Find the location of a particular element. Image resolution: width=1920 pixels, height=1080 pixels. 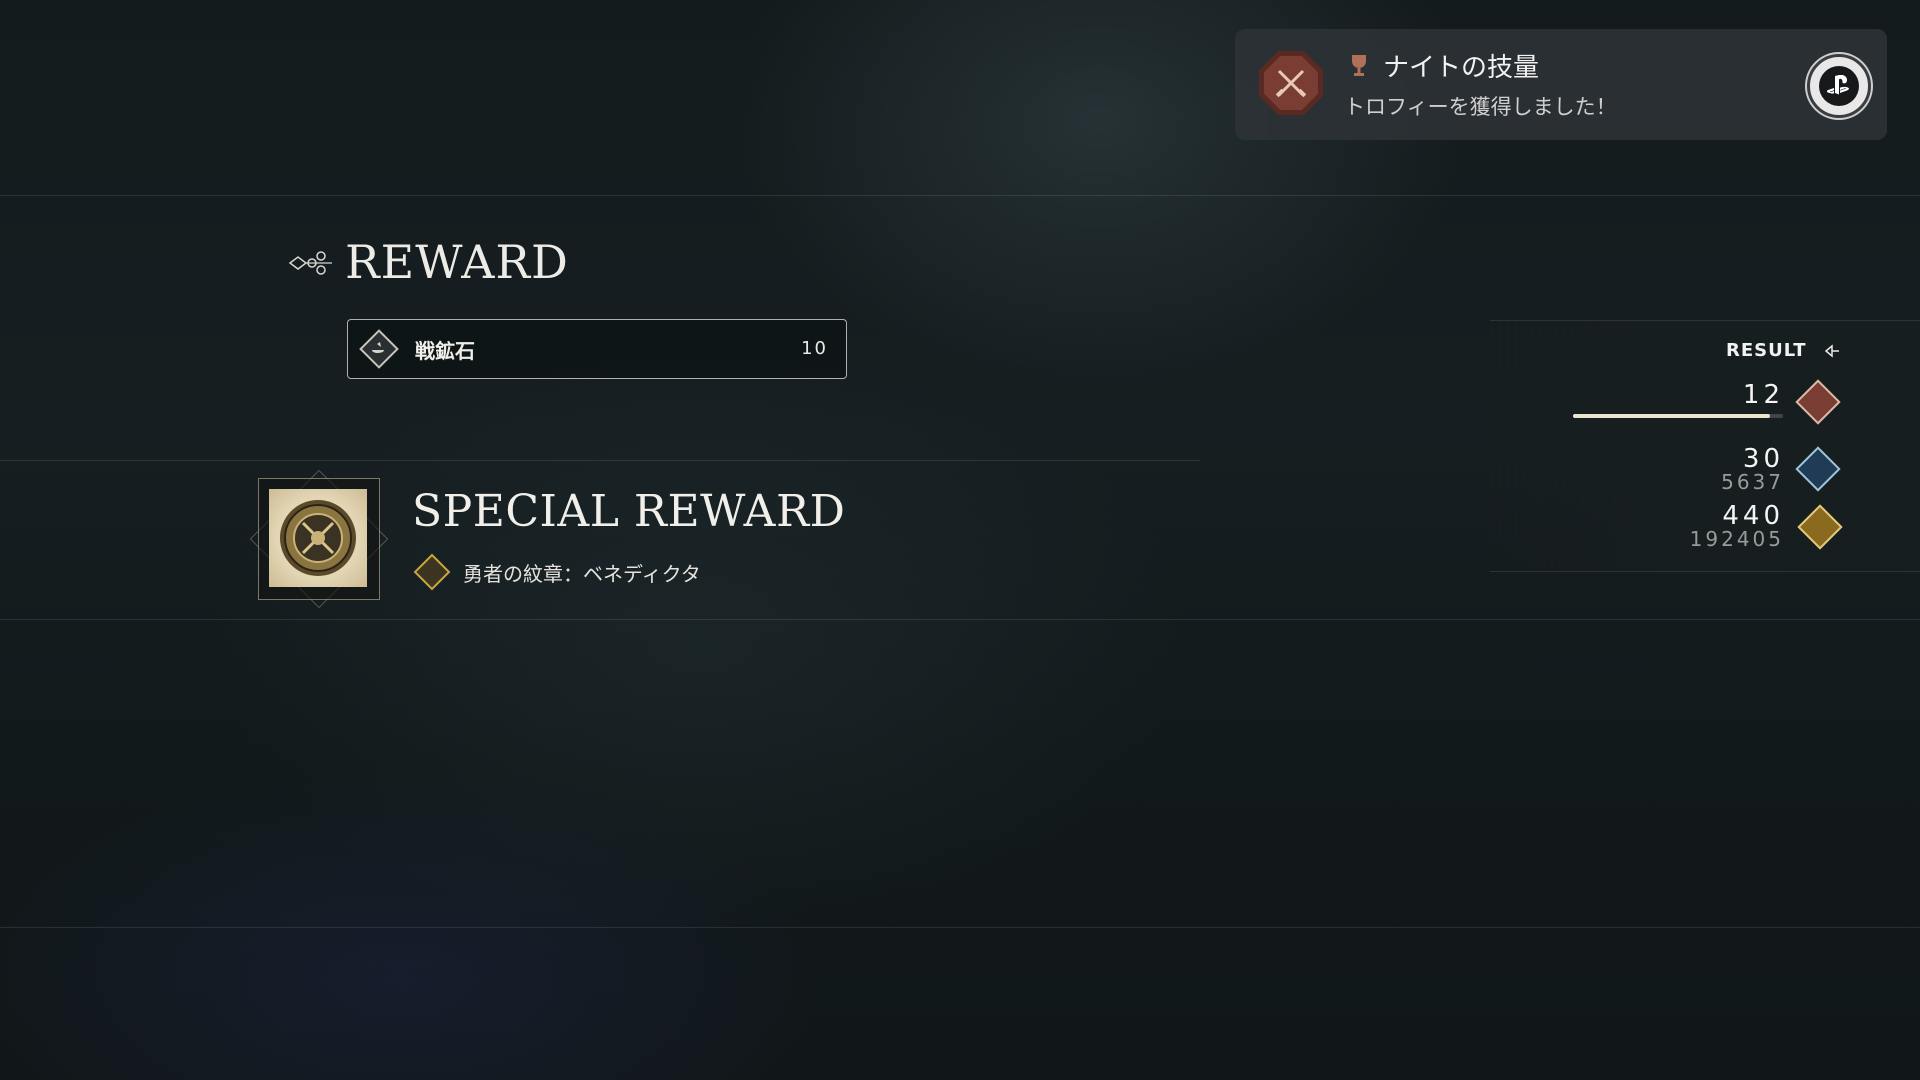

ore-glyph-icon is located at coordinates (378, 347).